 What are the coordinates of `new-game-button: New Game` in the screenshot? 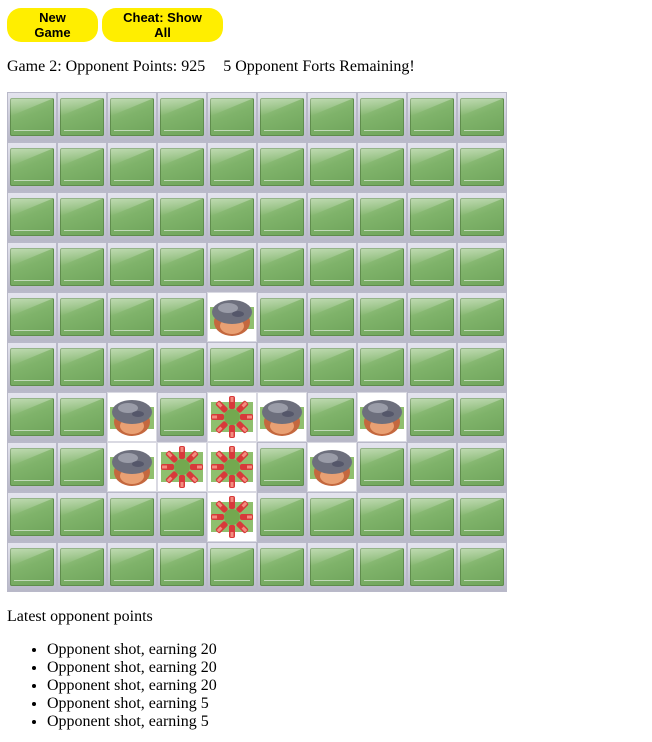 It's located at (52, 25).